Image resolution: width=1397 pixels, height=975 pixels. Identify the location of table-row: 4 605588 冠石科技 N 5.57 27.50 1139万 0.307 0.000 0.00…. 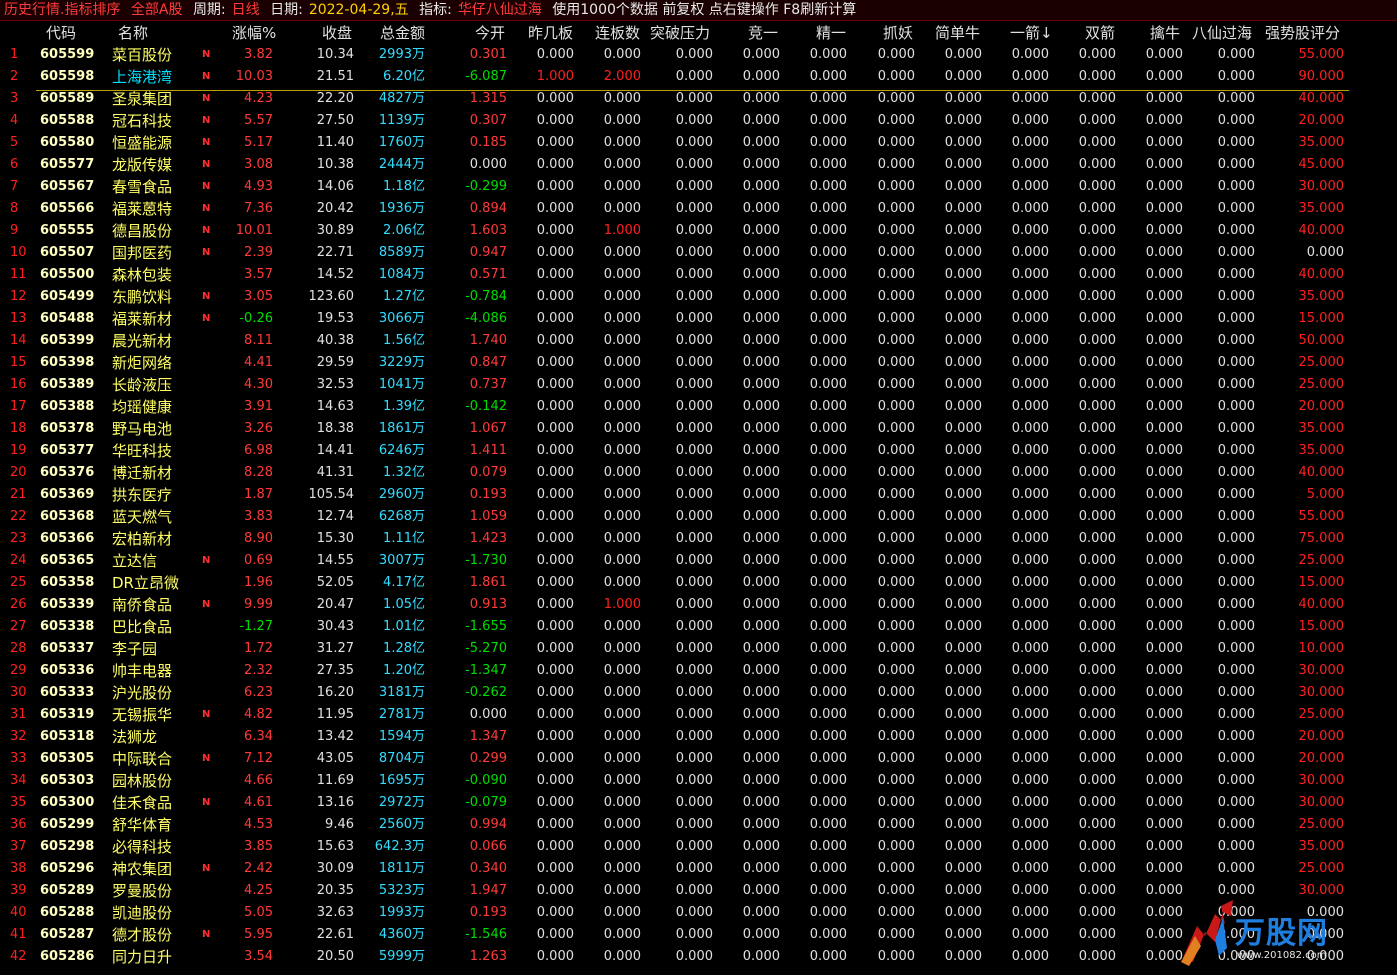
(698, 121).